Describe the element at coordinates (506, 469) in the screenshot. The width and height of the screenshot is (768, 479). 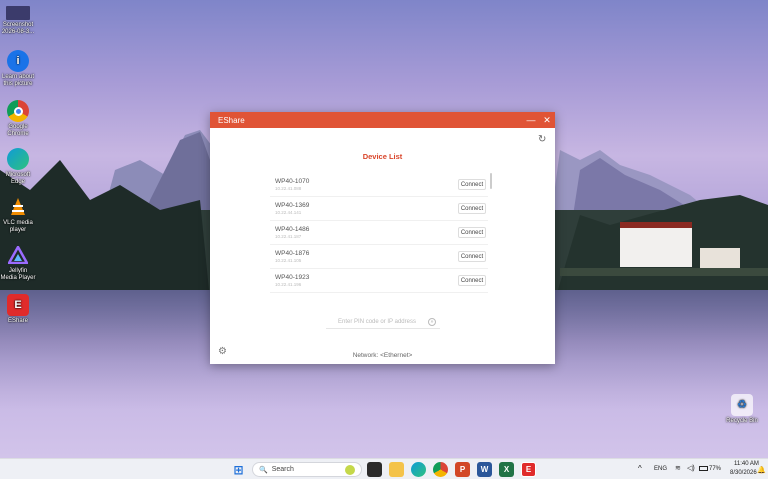
I see `excel-icon: X` at that location.